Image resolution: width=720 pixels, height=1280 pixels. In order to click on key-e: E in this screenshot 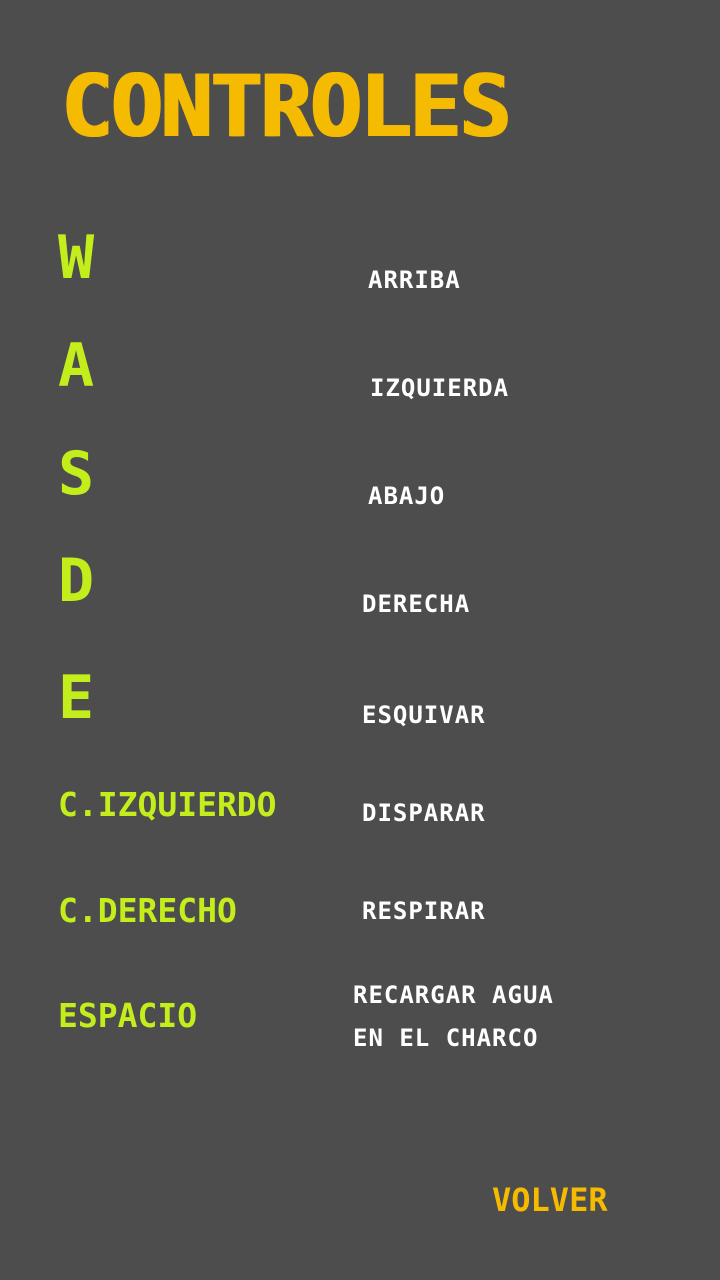, I will do `click(76, 698)`.